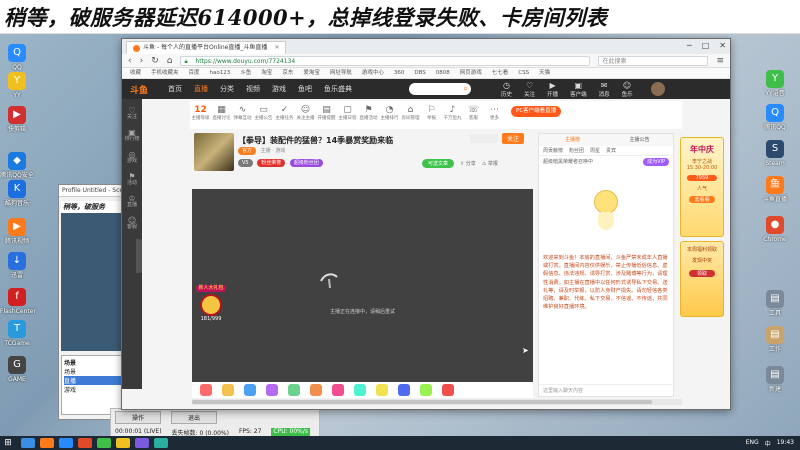 This screenshot has height=450, width=800. Describe the element at coordinates (775, 304) in the screenshot. I see `desktop-icon: ▤ 工具` at that location.